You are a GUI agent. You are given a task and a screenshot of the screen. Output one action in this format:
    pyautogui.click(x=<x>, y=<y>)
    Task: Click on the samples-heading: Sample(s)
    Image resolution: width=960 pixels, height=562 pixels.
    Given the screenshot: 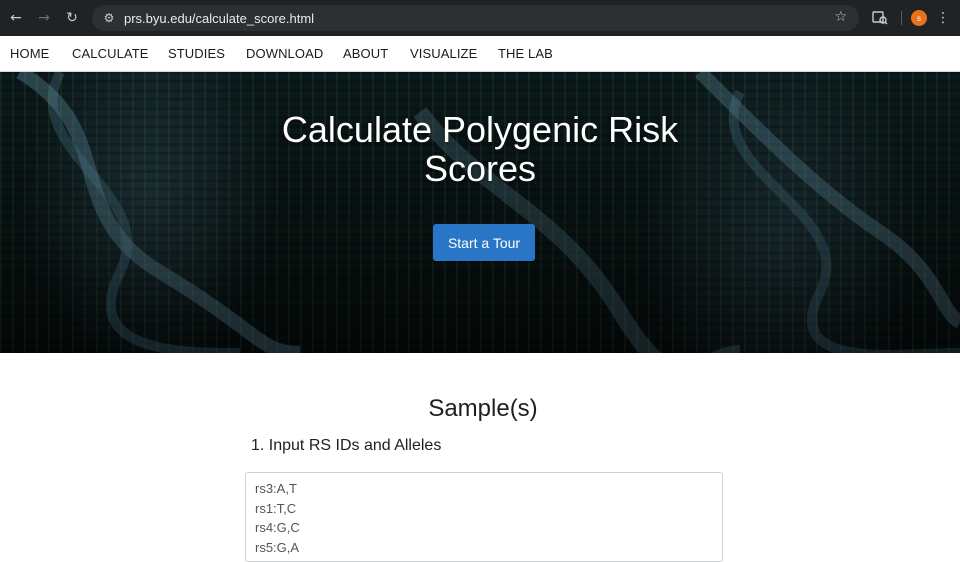 What is the action you would take?
    pyautogui.click(x=483, y=408)
    